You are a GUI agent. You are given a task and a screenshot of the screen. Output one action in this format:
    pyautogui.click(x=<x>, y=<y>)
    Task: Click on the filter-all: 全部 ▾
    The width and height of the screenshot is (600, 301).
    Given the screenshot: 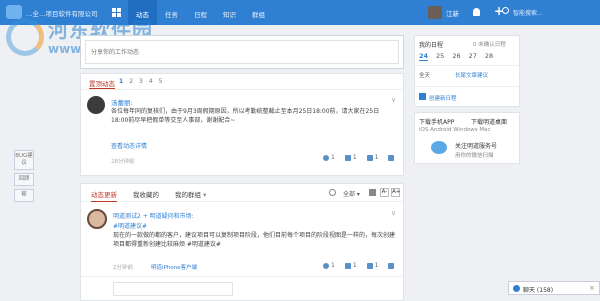 What is the action you would take?
    pyautogui.click(x=351, y=193)
    